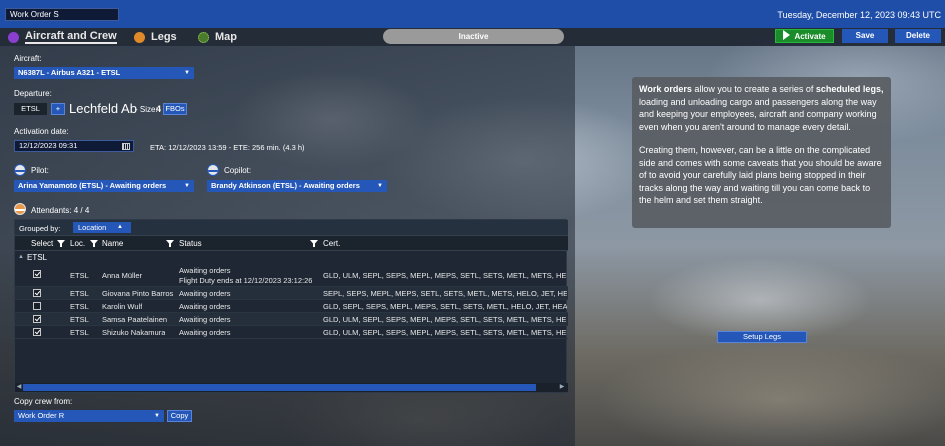 The height and width of the screenshot is (446, 945). What do you see at coordinates (20, 209) in the screenshot?
I see `attendants-icon` at bounding box center [20, 209].